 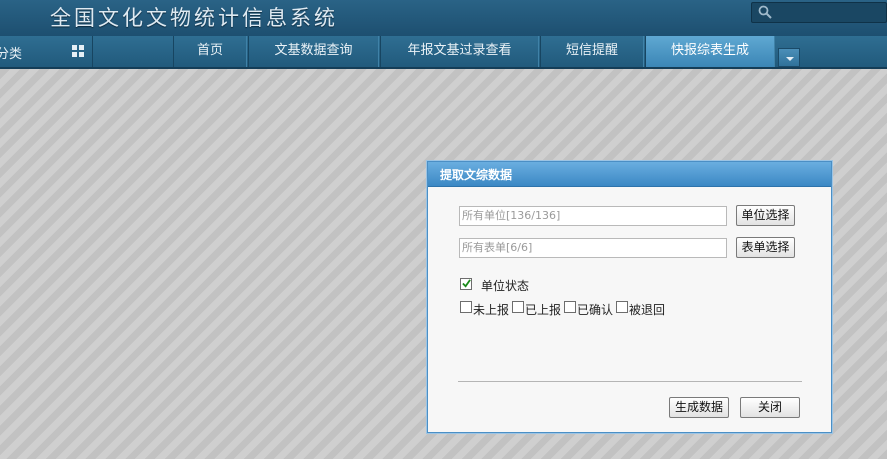 What do you see at coordinates (443, 18) in the screenshot?
I see `app-header: 全国文化文物统计信息系统` at bounding box center [443, 18].